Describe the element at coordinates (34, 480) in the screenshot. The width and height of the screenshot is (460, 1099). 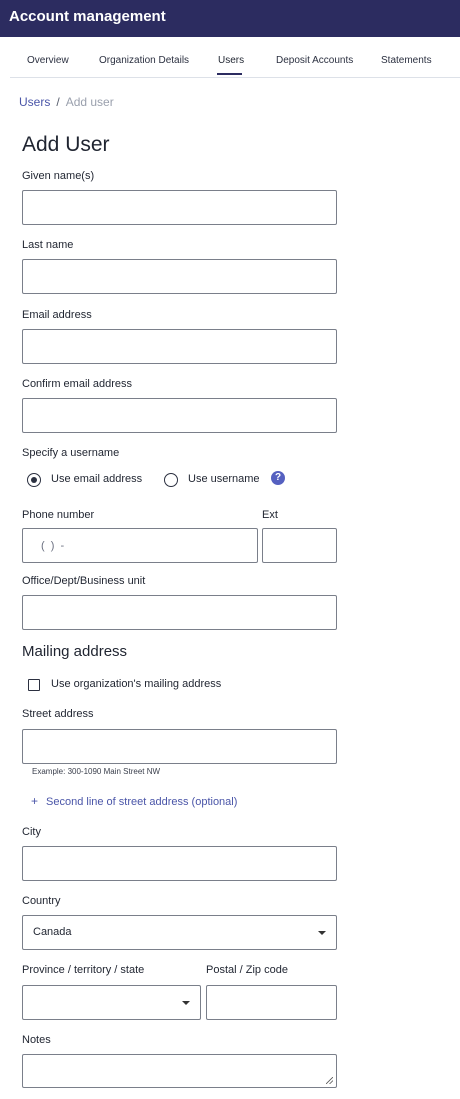
I see `use-email-radio` at that location.